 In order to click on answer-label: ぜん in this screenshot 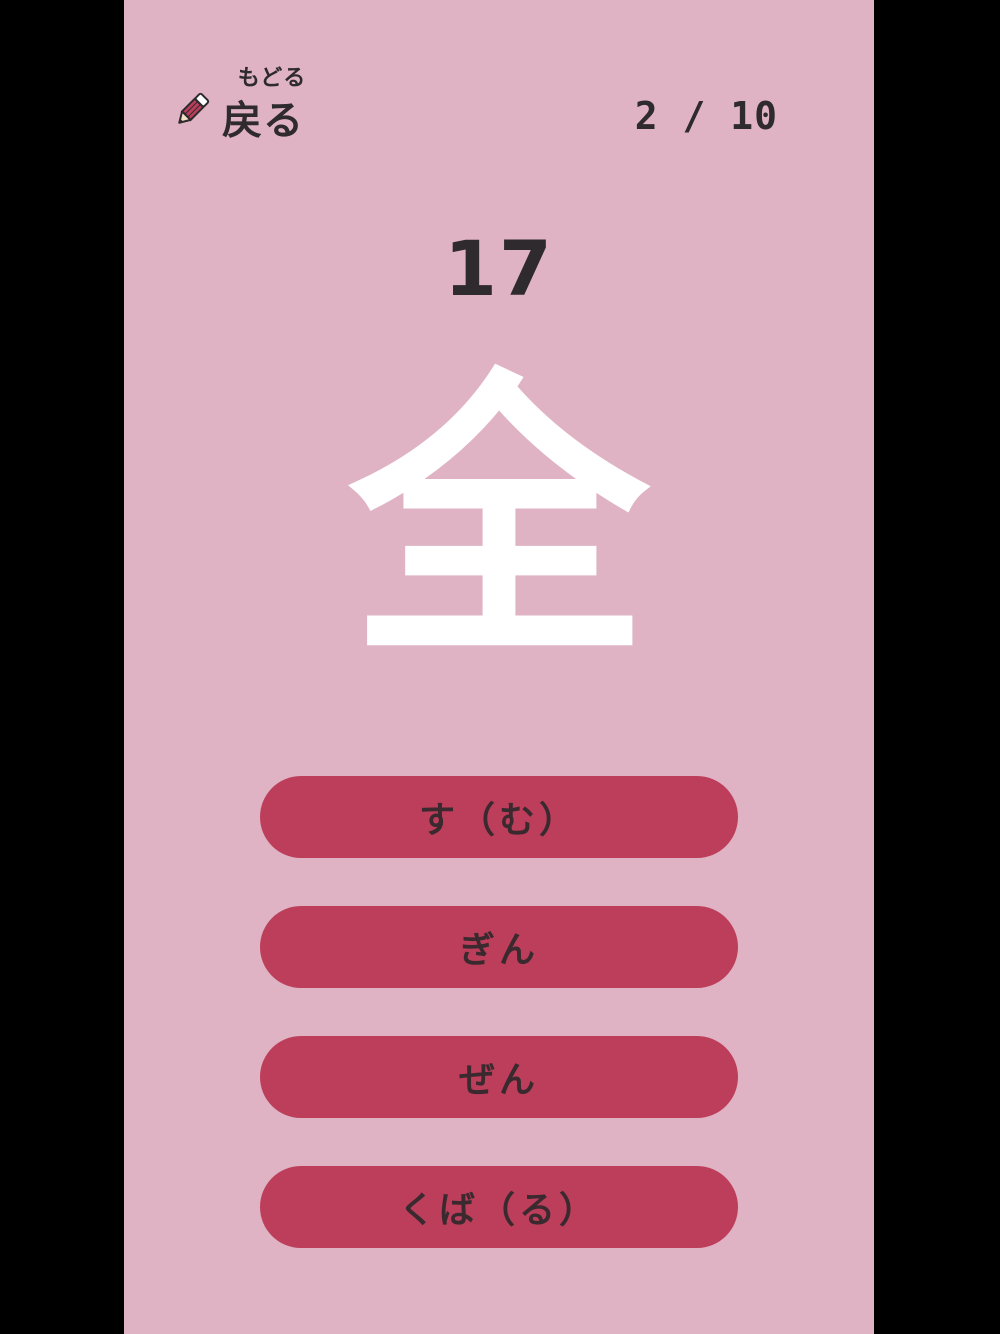, I will do `click(498, 1080)`.